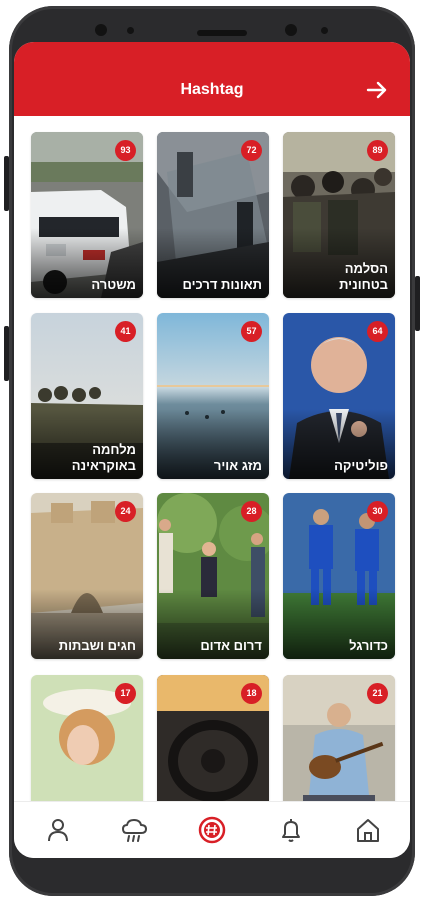 The height and width of the screenshot is (900, 424). Describe the element at coordinates (251, 150) in the screenshot. I see `count-badge: 72` at that location.